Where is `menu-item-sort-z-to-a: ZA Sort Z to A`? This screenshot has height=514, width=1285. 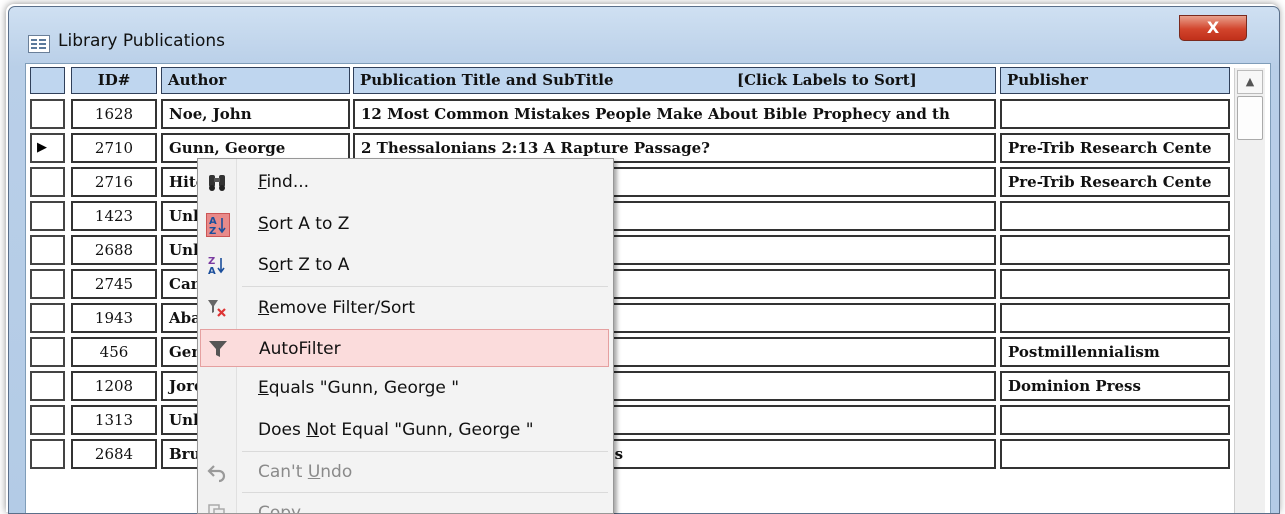 menu-item-sort-z-to-a: ZA Sort Z to A is located at coordinates (404, 265).